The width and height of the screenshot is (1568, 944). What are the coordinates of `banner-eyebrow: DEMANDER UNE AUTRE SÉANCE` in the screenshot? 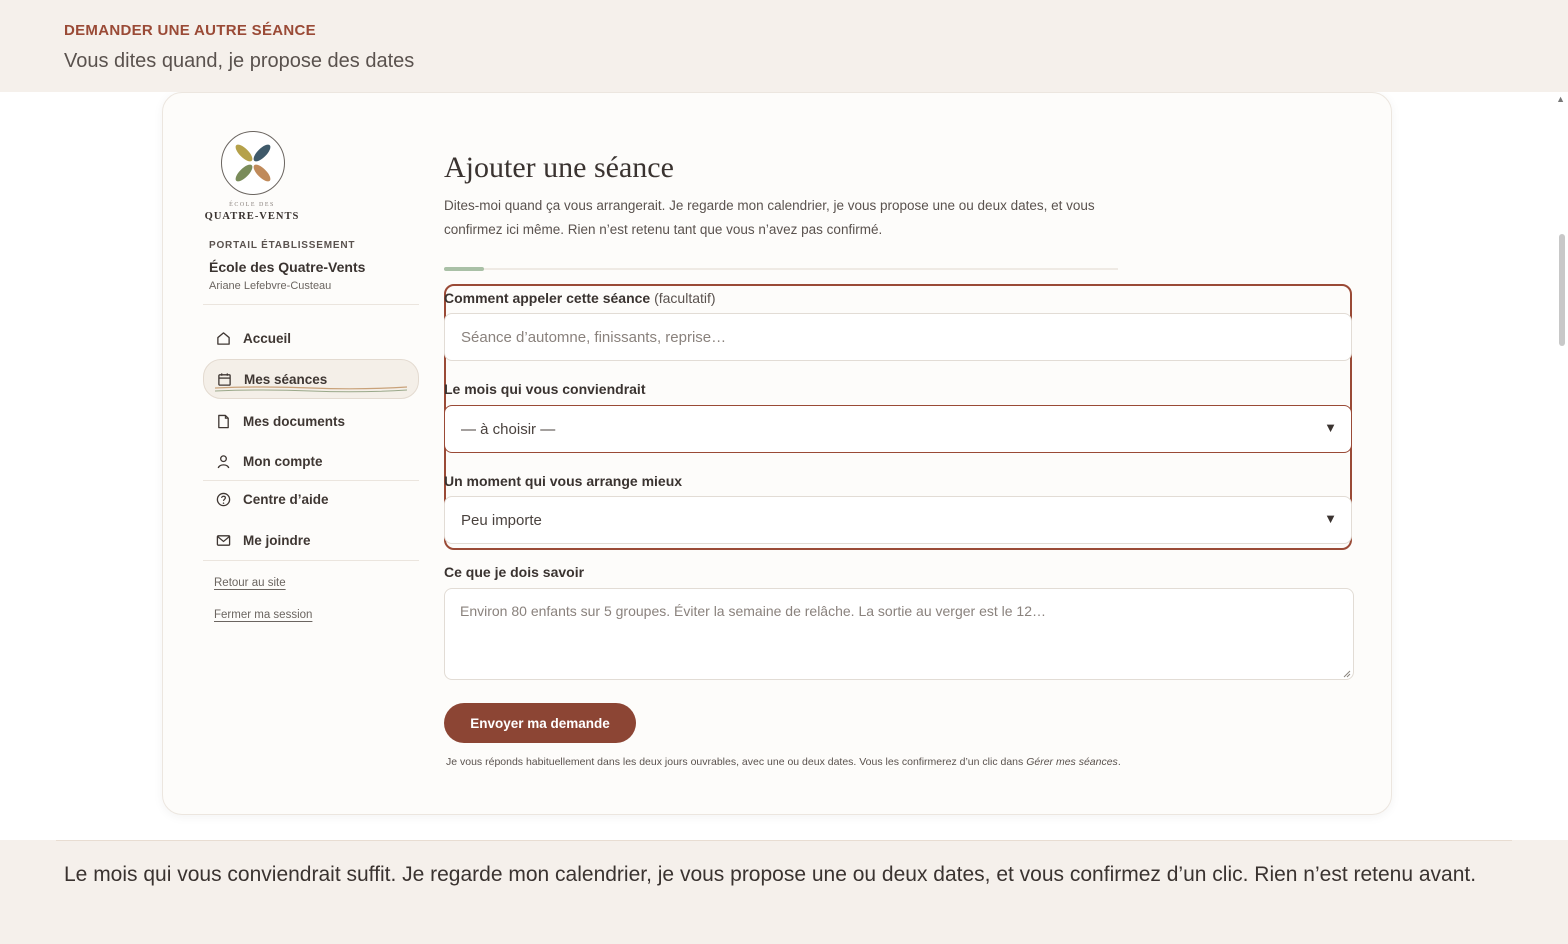 It's located at (190, 30).